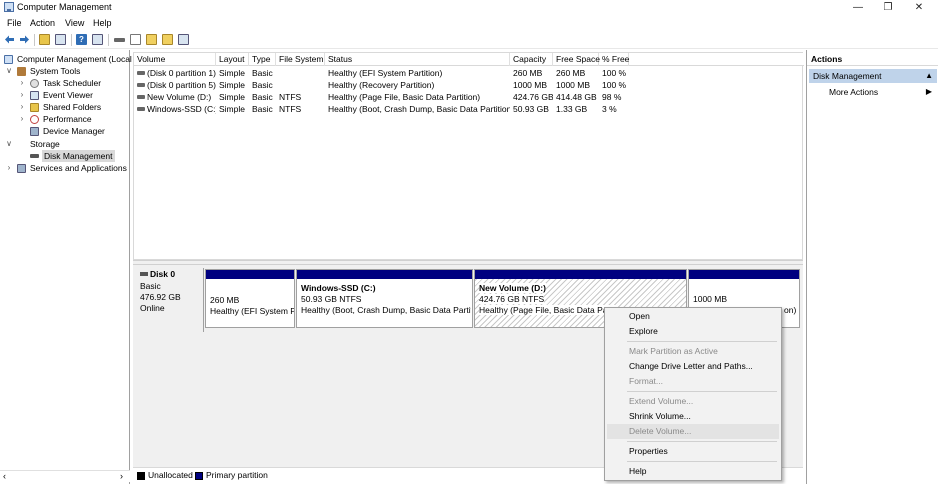 This screenshot has width=938, height=484. What do you see at coordinates (179, 97) in the screenshot?
I see `cell-volume: New Volume (D:)` at bounding box center [179, 97].